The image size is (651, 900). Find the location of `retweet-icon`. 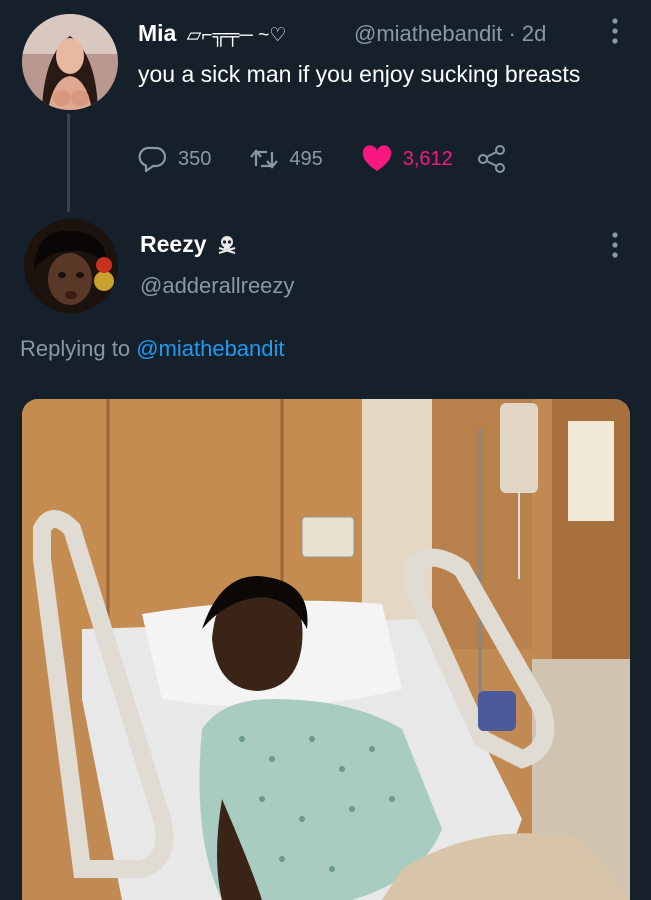

retweet-icon is located at coordinates (264, 159).